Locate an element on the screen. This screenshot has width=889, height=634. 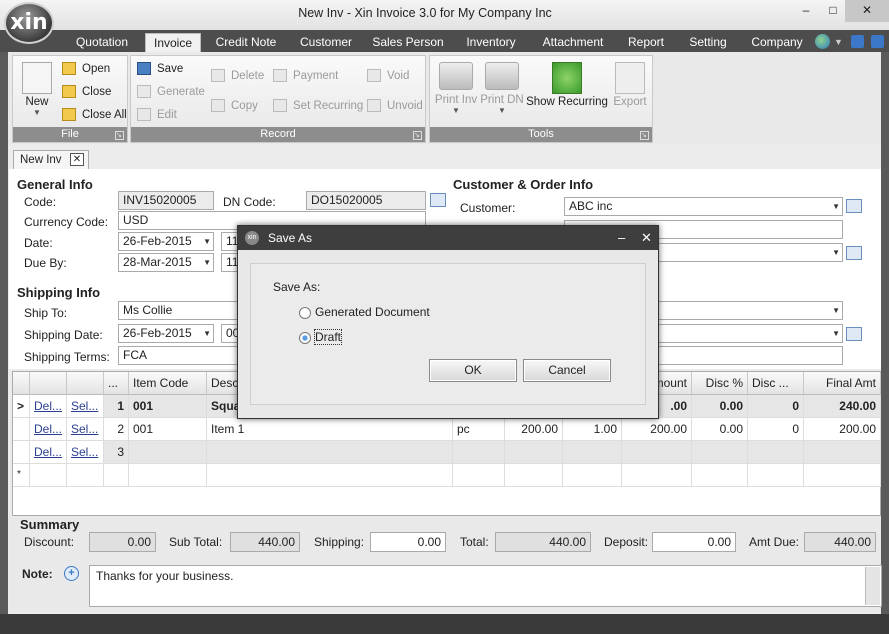
payment-button: Payment is located at coordinates (305, 76).